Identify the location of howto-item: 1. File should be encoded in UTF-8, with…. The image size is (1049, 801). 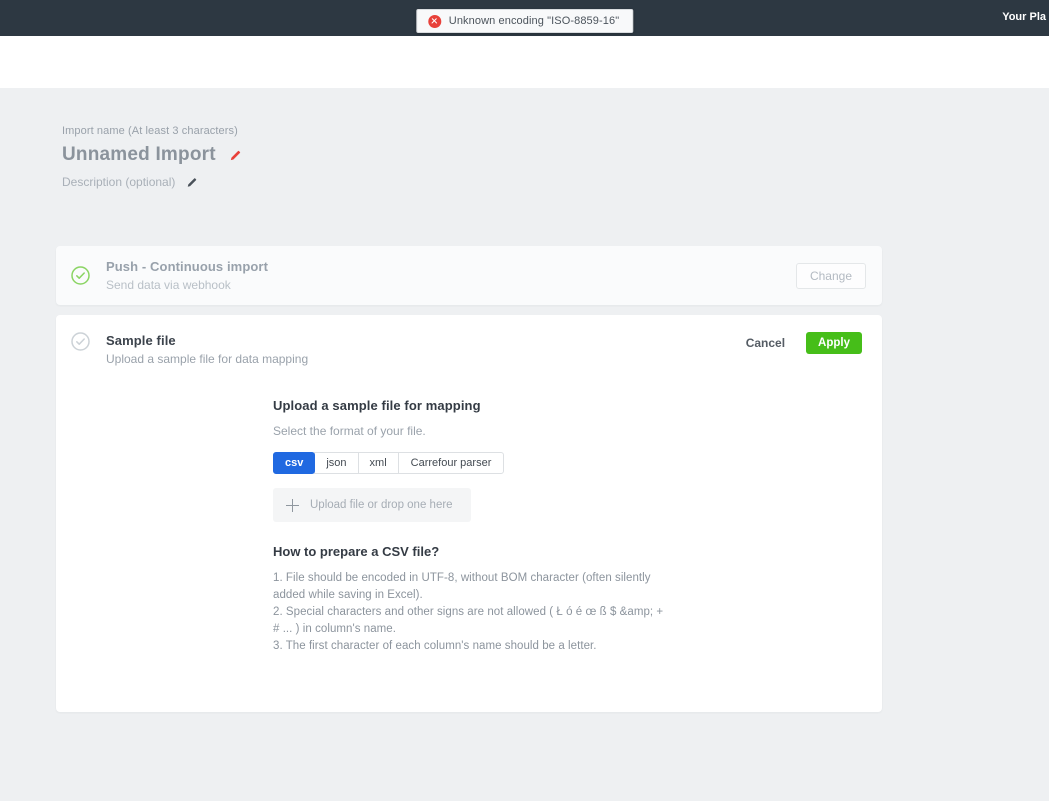
(462, 587).